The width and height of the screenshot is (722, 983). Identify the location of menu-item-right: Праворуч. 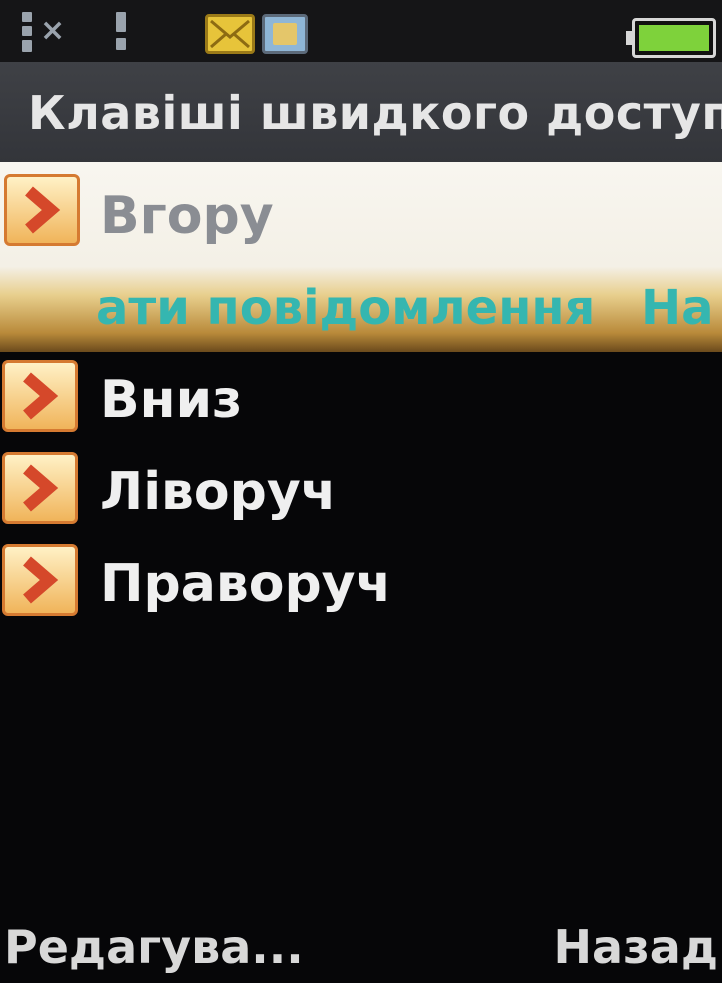
(361, 584).